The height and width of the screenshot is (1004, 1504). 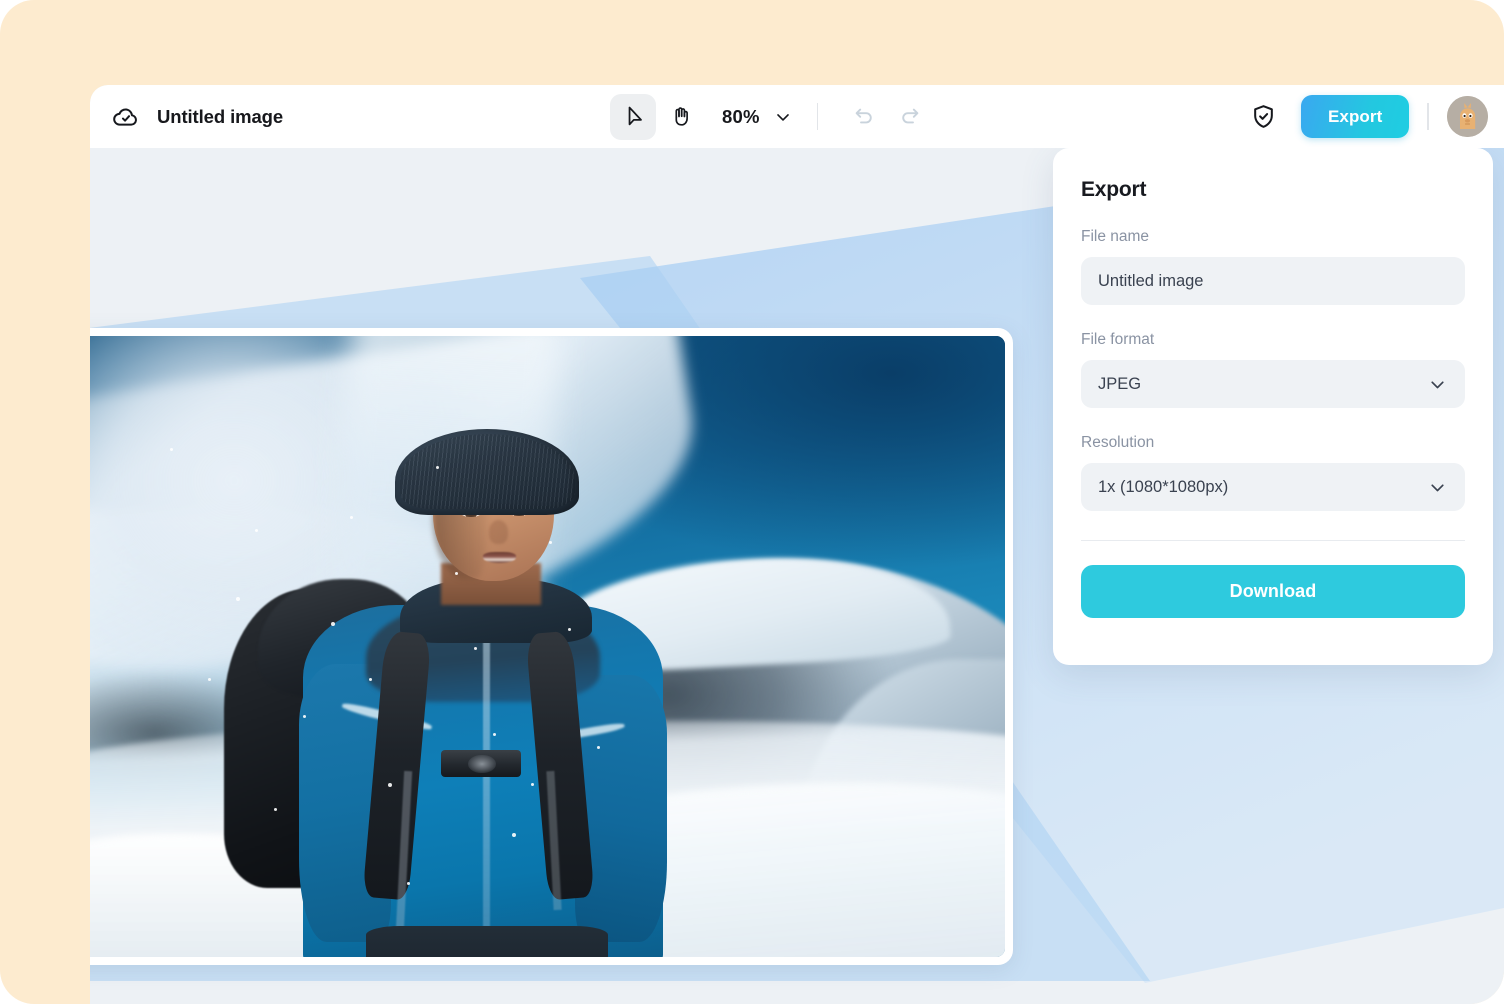 I want to click on shield-check-button, so click(x=1264, y=117).